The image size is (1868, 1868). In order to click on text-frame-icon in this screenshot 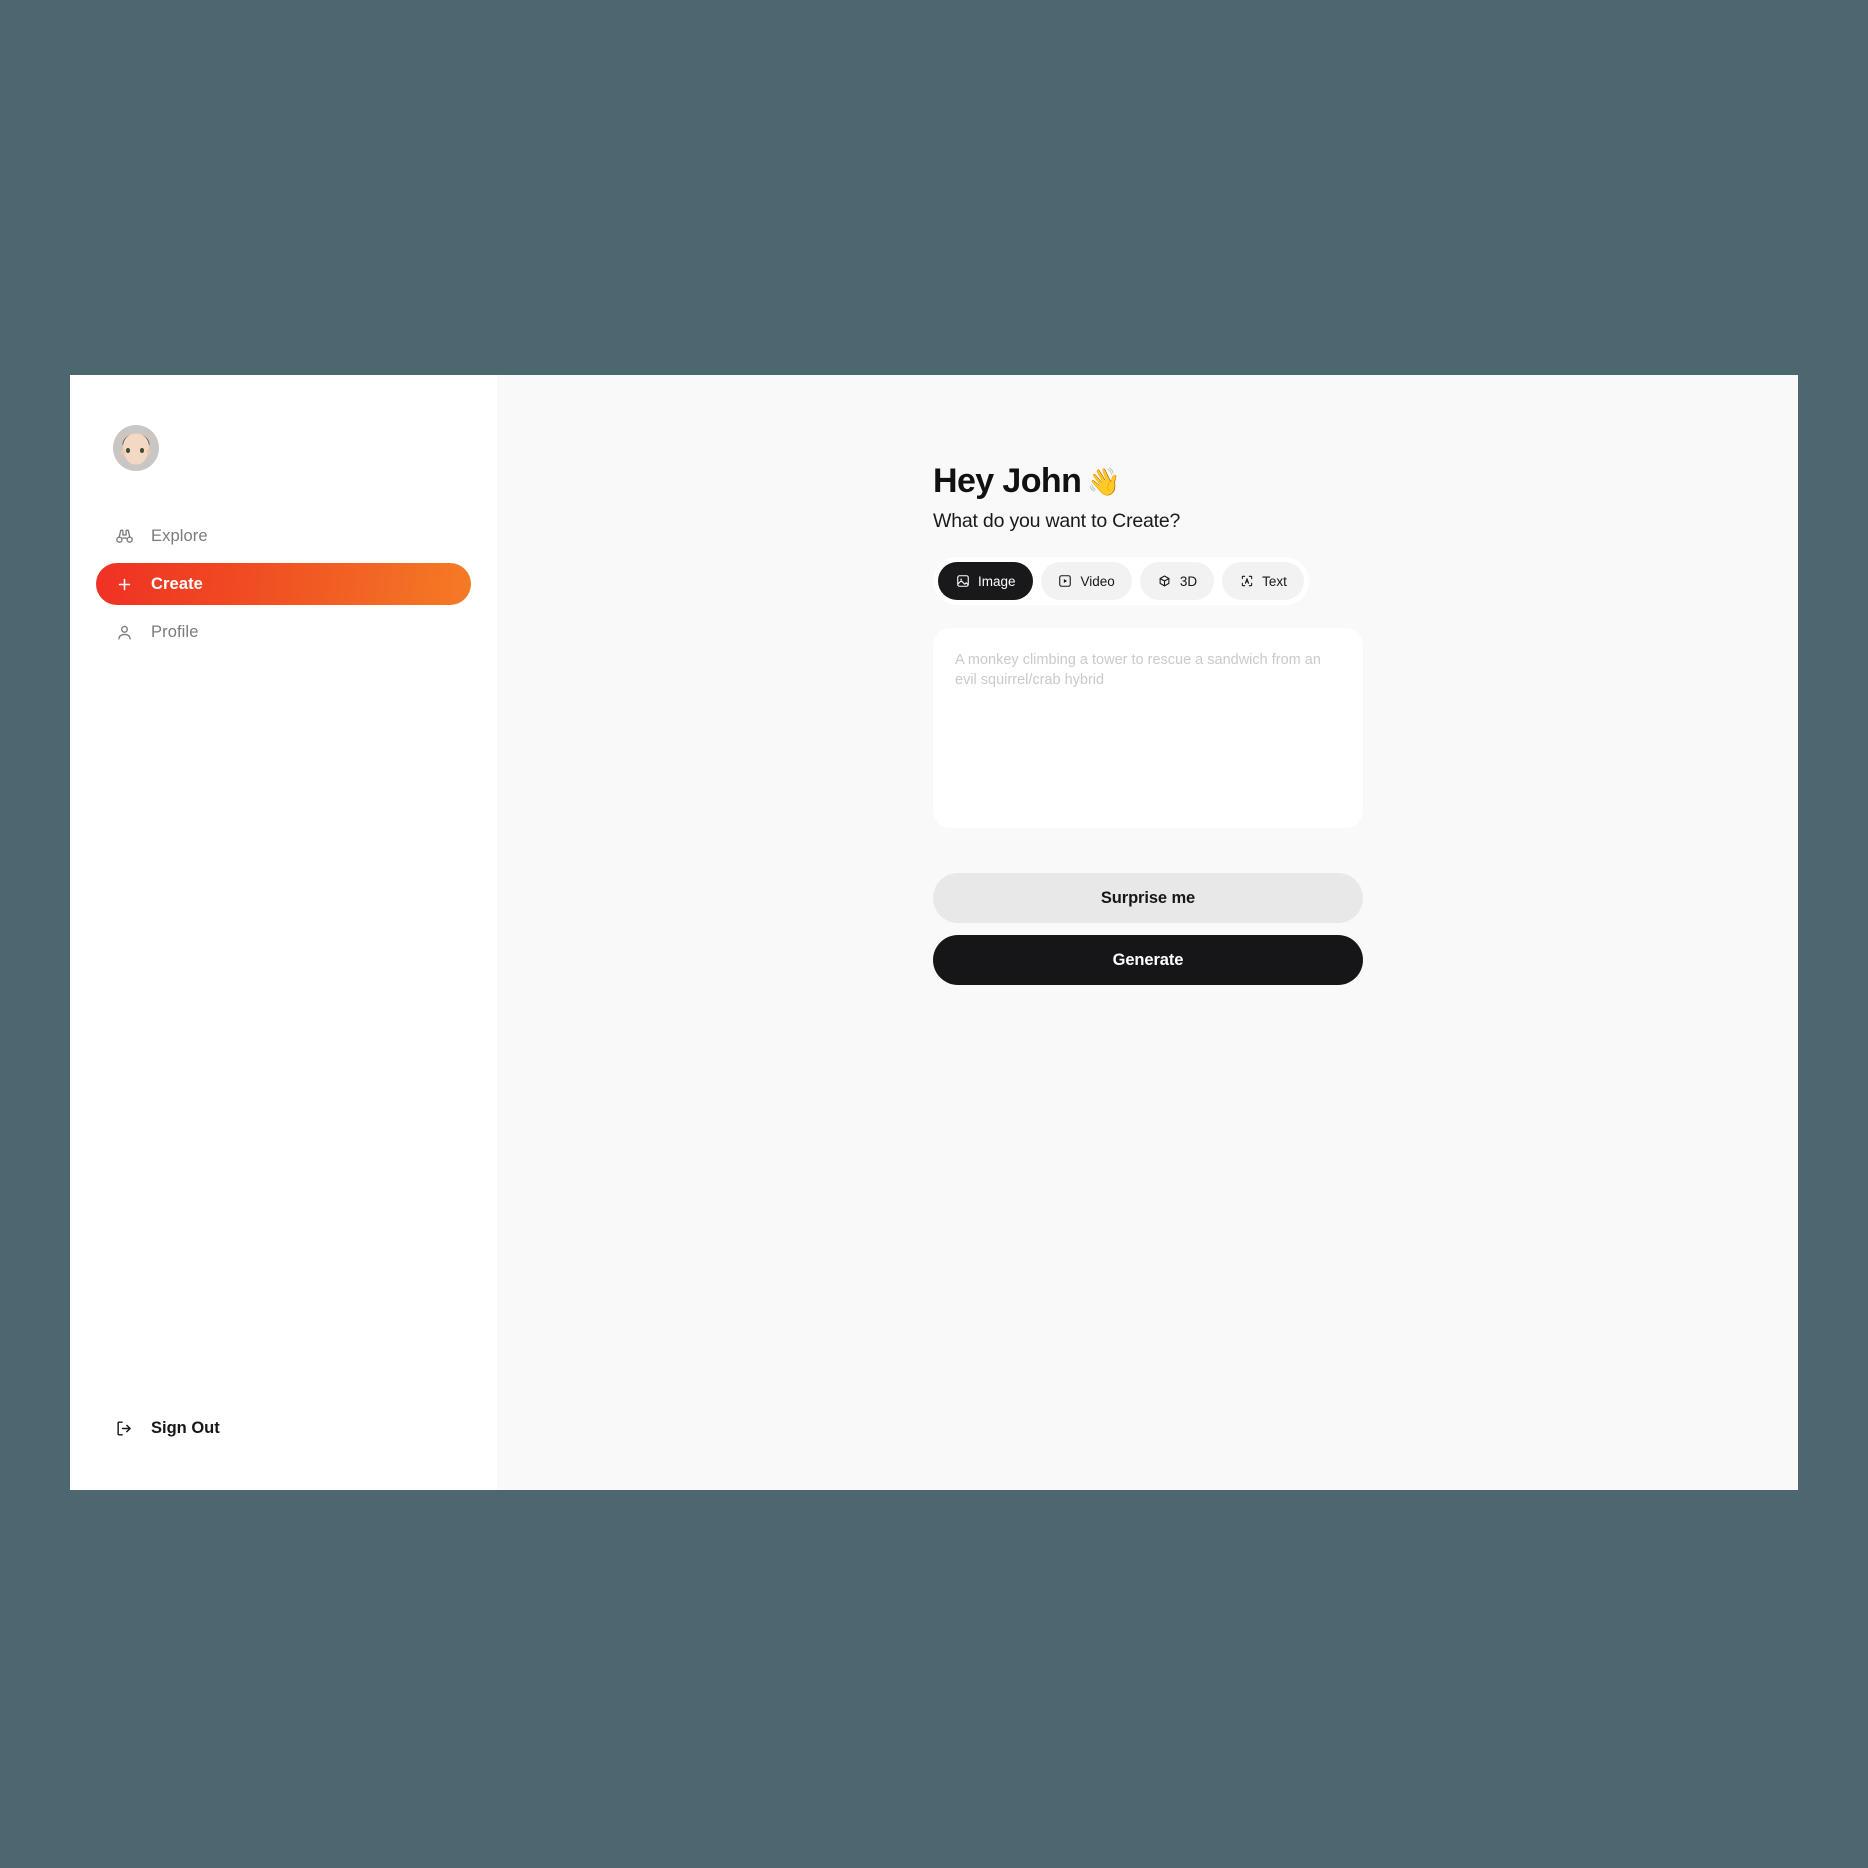, I will do `click(1246, 581)`.